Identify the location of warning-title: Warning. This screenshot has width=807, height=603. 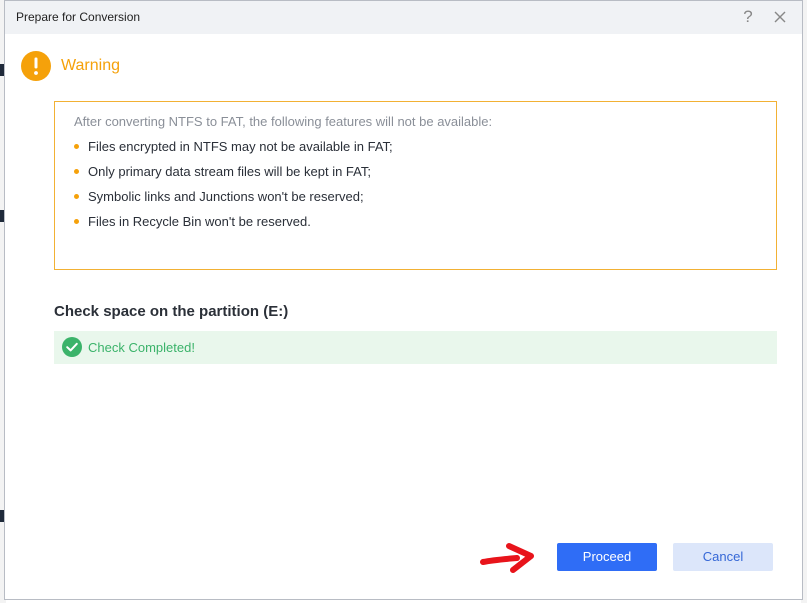
(90, 65).